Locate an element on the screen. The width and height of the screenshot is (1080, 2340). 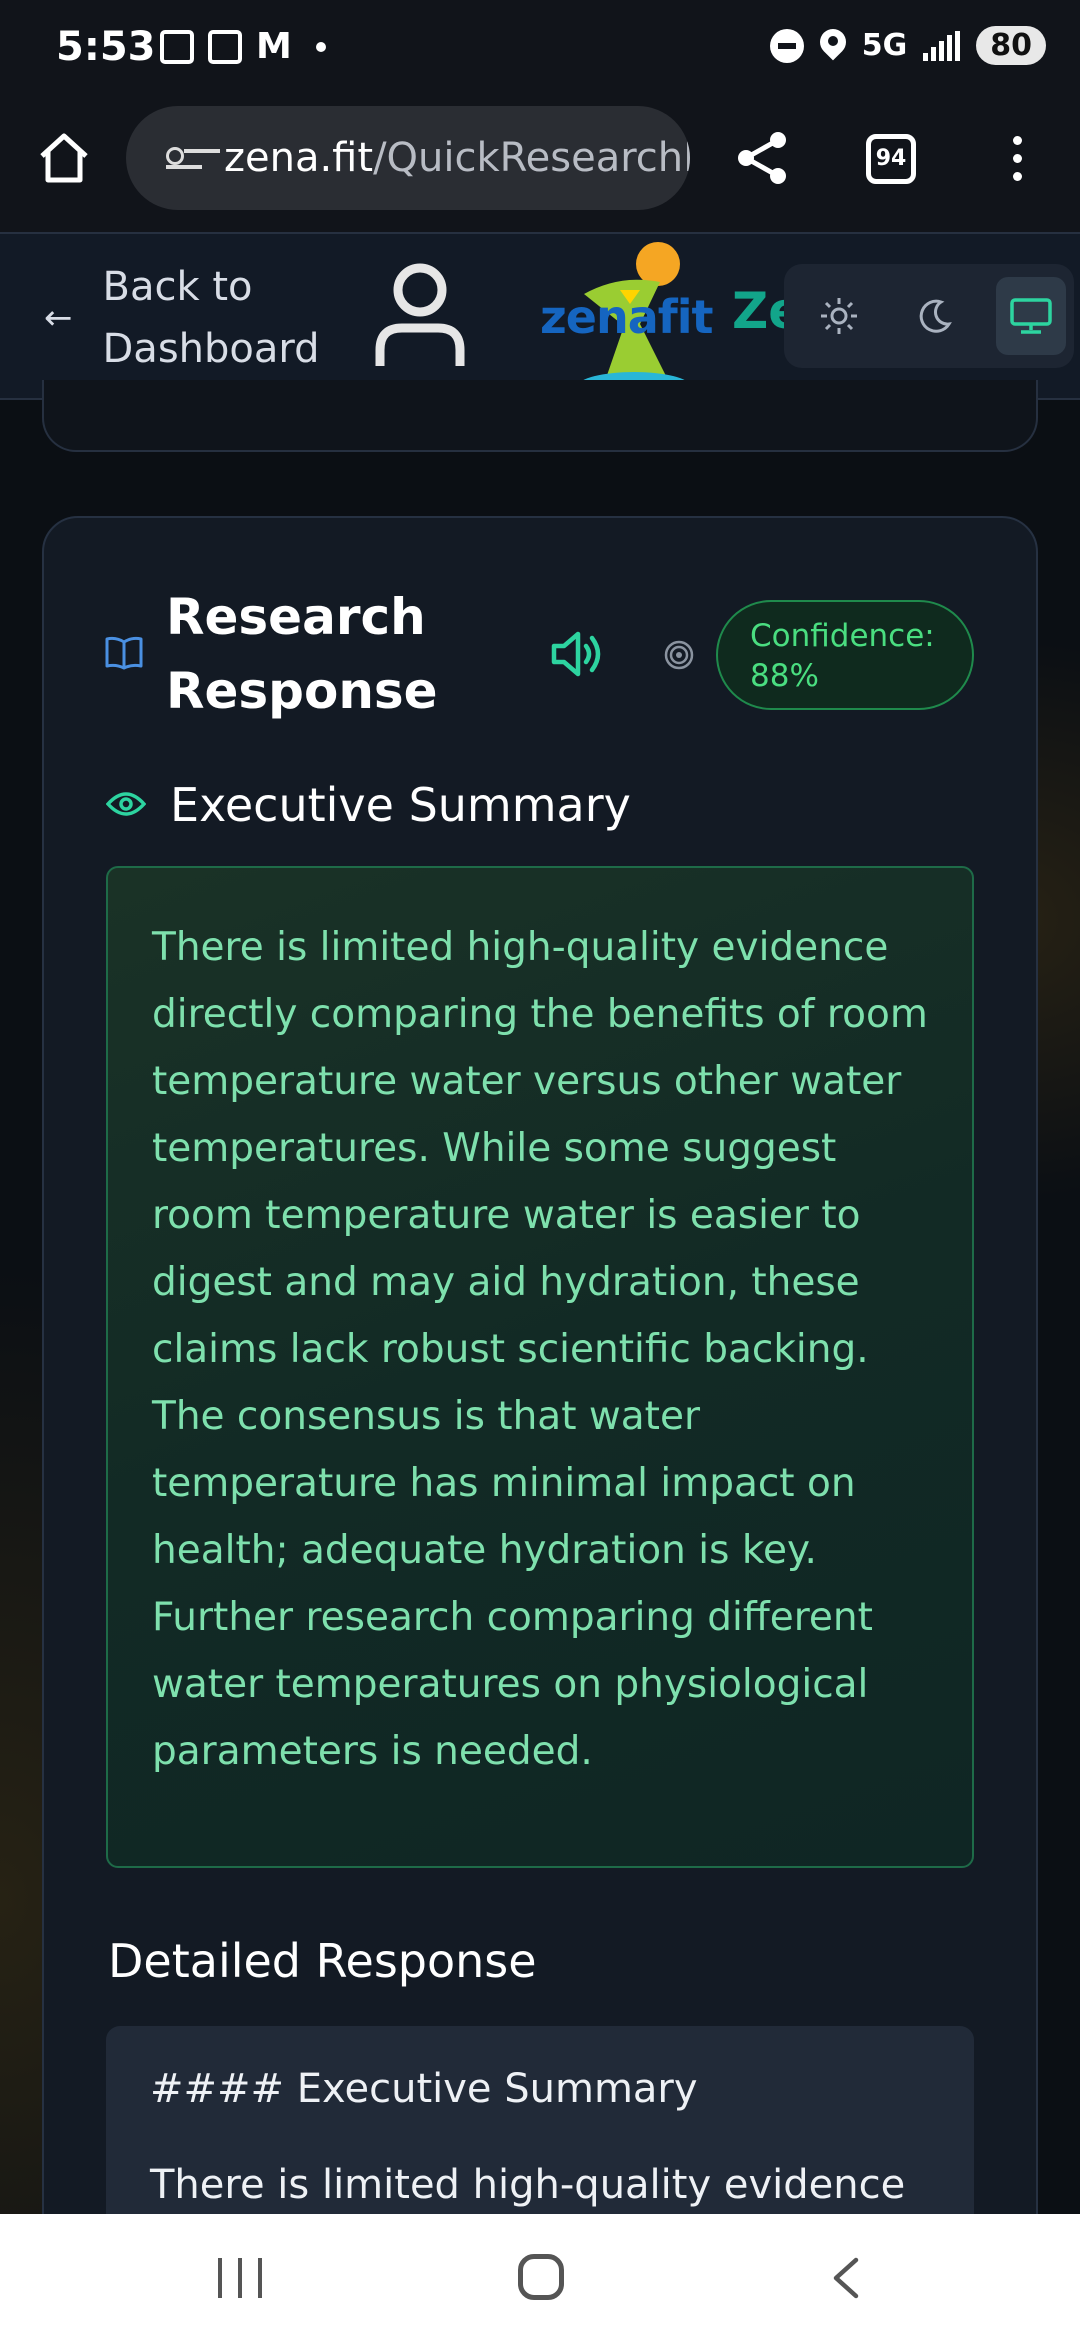
confidence-badge: Confidence: 88% is located at coordinates (845, 655).